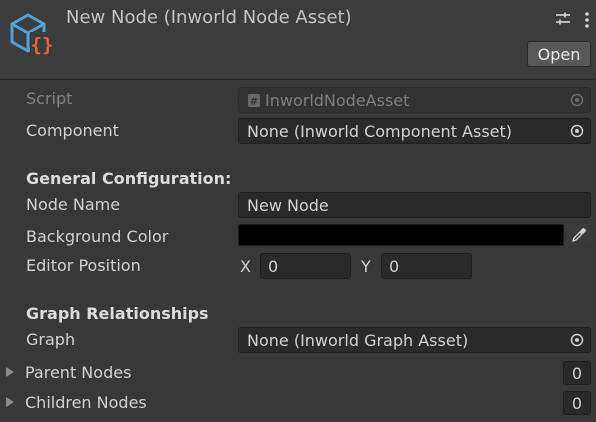 The width and height of the screenshot is (596, 422). Describe the element at coordinates (559, 54) in the screenshot. I see `open-button: Open` at that location.